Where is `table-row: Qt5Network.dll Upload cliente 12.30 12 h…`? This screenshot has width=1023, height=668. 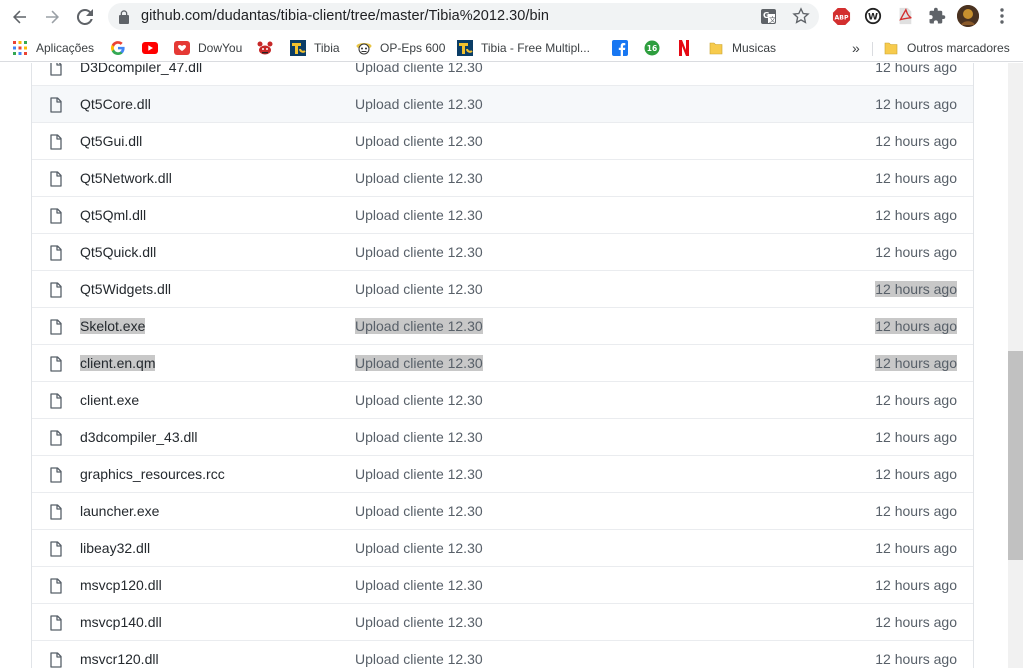 table-row: Qt5Network.dll Upload cliente 12.30 12 h… is located at coordinates (502, 177).